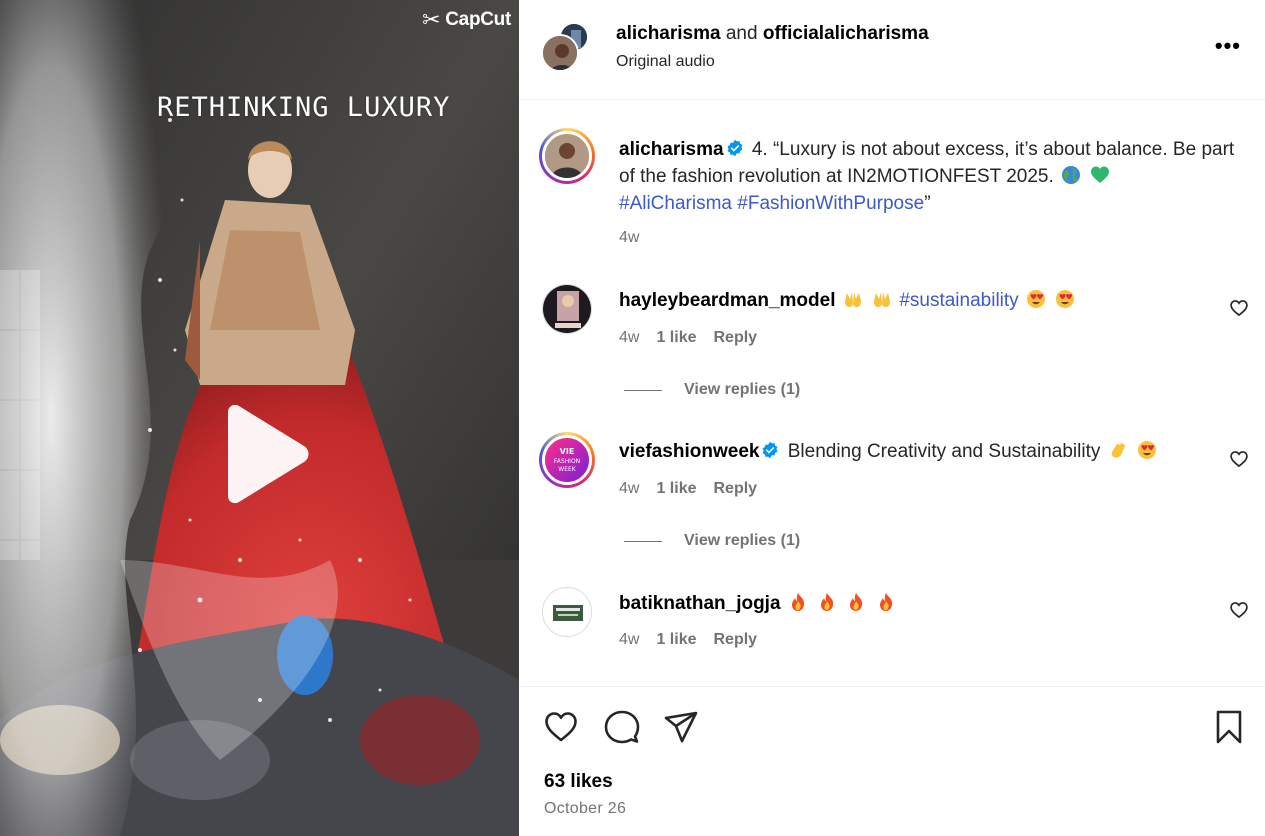  I want to click on comment-username: viefashionweek, so click(689, 451).